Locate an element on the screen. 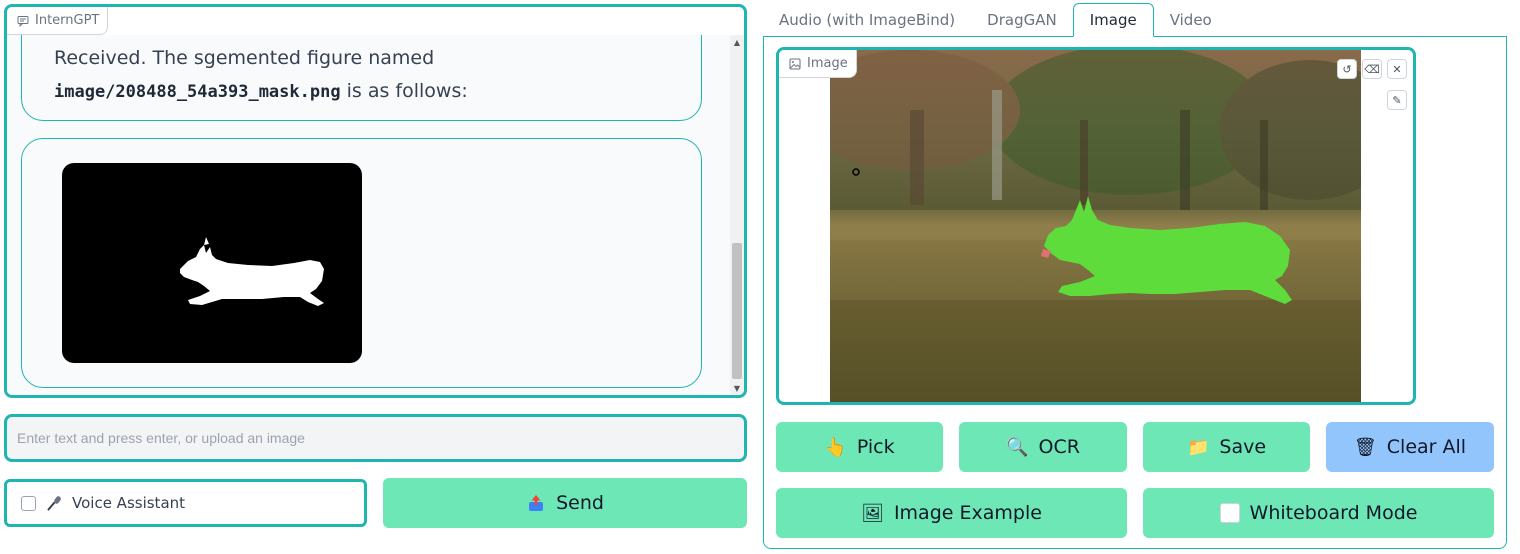 The height and width of the screenshot is (554, 1520). whiteboard-mode-button-label: Whiteboard Mode is located at coordinates (1333, 513).